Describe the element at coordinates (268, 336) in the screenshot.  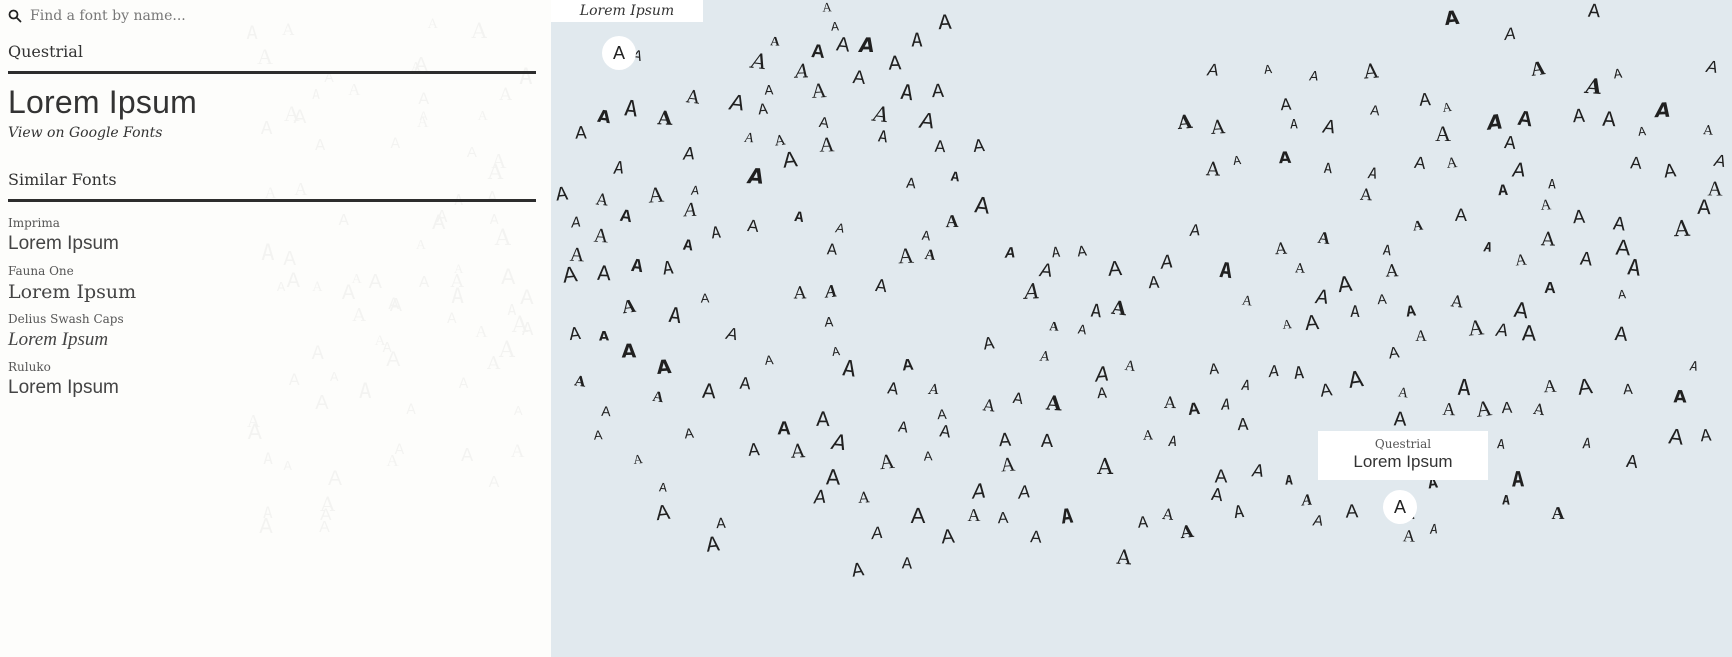
I see `similar-font-item-delius-swash-caps: Delius Swash Caps Lorem Ipsum` at that location.